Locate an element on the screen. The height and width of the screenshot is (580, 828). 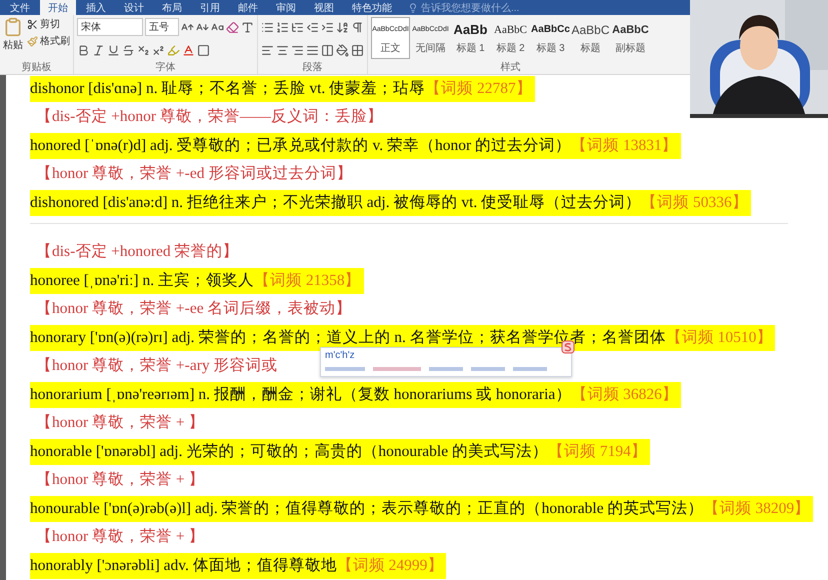
style-item: AaBbC 副标题 is located at coordinates (630, 38).